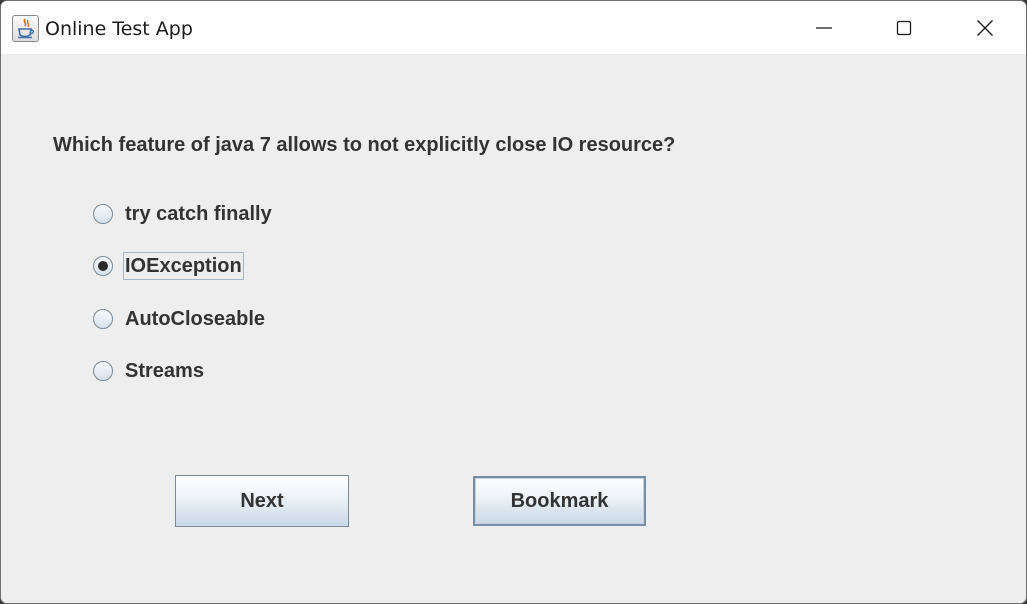  What do you see at coordinates (195, 319) in the screenshot?
I see `option-label: AutoCloseable` at bounding box center [195, 319].